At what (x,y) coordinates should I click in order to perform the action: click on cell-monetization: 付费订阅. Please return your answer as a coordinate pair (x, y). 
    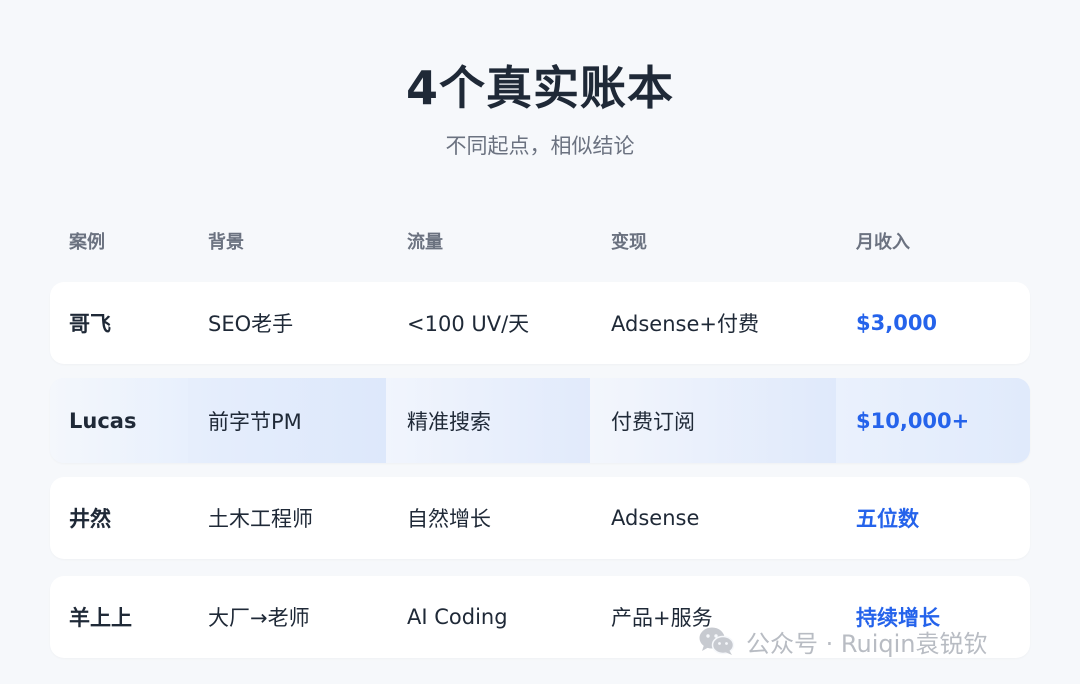
    Looking at the image, I should click on (653, 421).